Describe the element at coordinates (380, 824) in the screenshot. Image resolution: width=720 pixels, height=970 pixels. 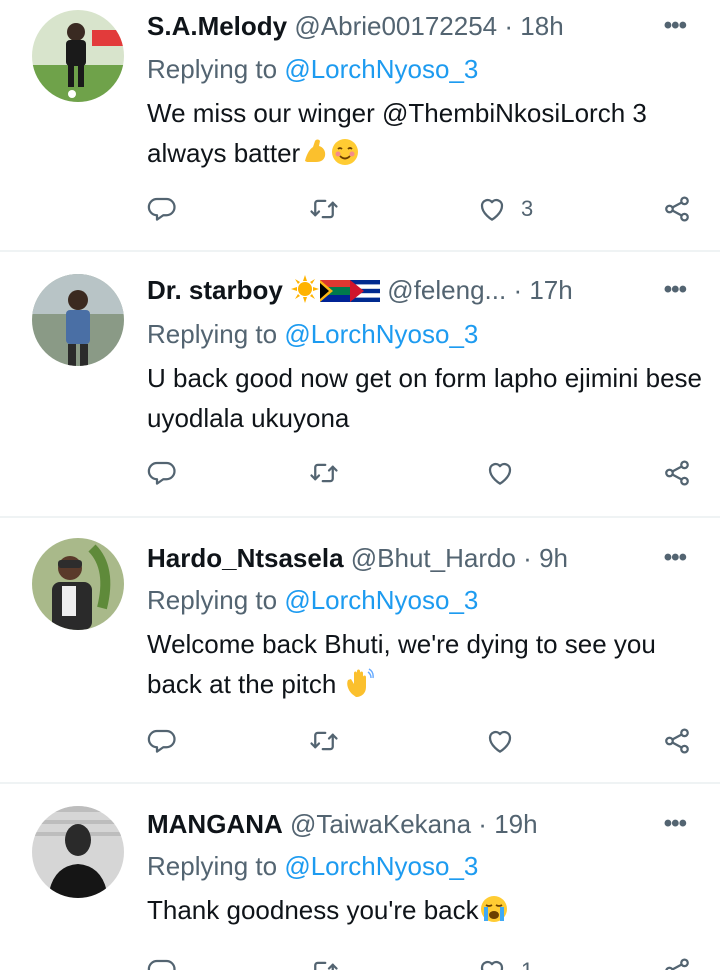
I see `user-handle: @TaiwaKekana` at that location.